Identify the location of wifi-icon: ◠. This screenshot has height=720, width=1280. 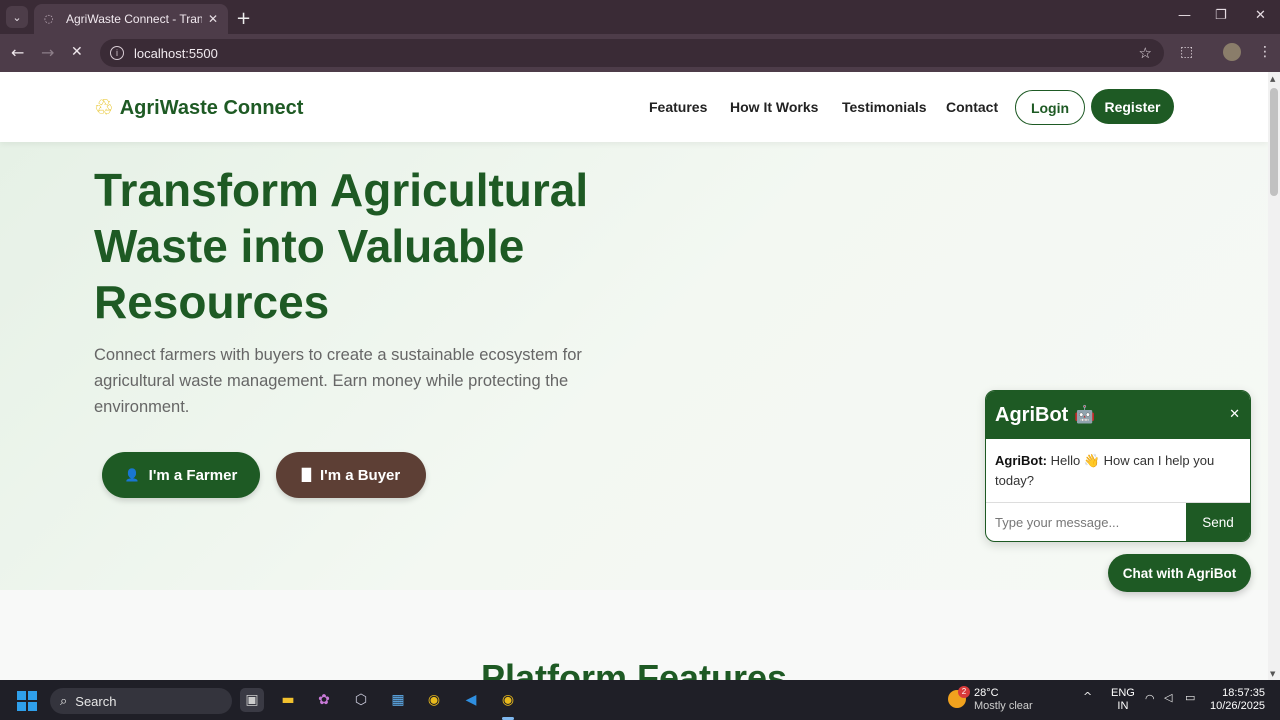
(1150, 698).